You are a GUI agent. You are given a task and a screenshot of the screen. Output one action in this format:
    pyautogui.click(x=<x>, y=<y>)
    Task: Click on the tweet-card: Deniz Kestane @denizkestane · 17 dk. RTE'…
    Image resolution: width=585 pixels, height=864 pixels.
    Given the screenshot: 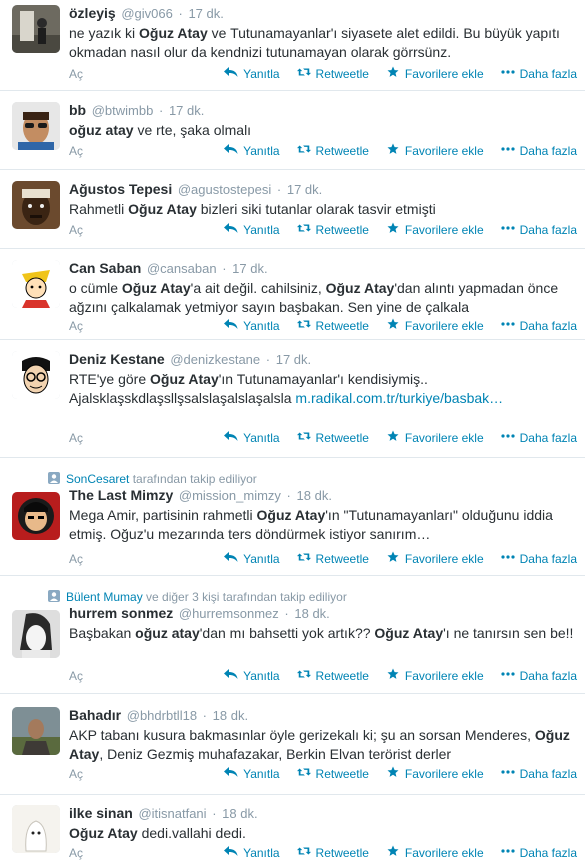 What is the action you would take?
    pyautogui.click(x=292, y=399)
    